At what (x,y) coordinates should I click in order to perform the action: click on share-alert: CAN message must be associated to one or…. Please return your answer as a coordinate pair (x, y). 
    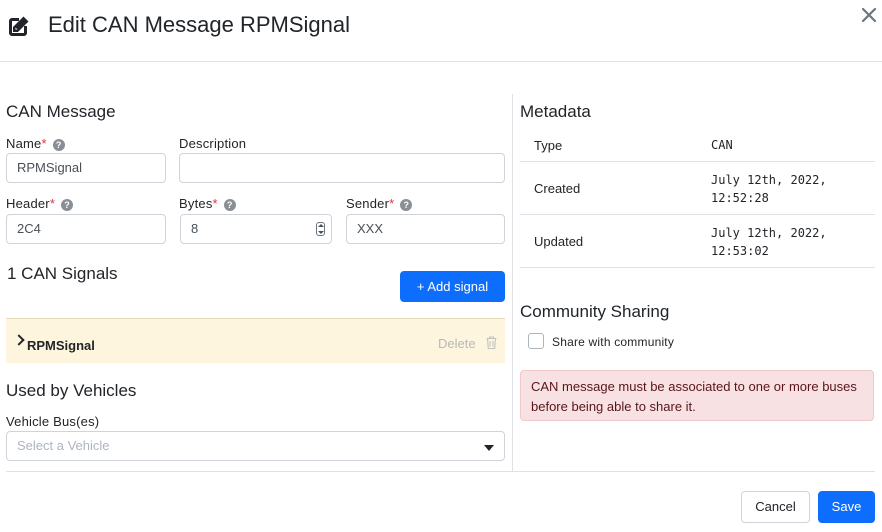
    Looking at the image, I should click on (697, 395).